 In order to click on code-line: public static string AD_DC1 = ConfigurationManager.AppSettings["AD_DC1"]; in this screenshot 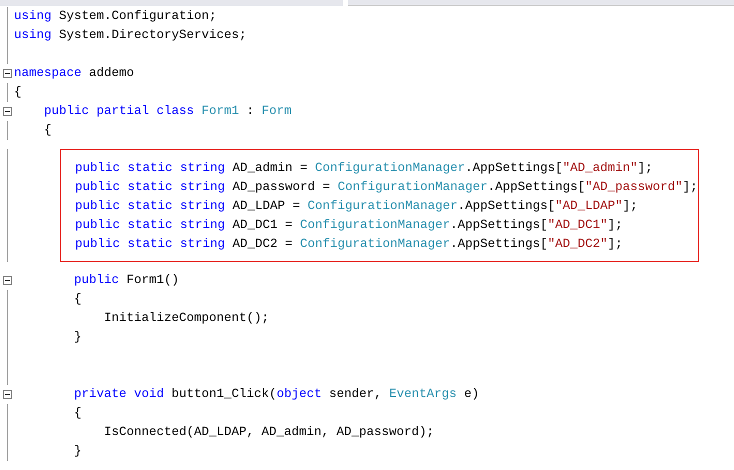, I will do `click(349, 225)`.